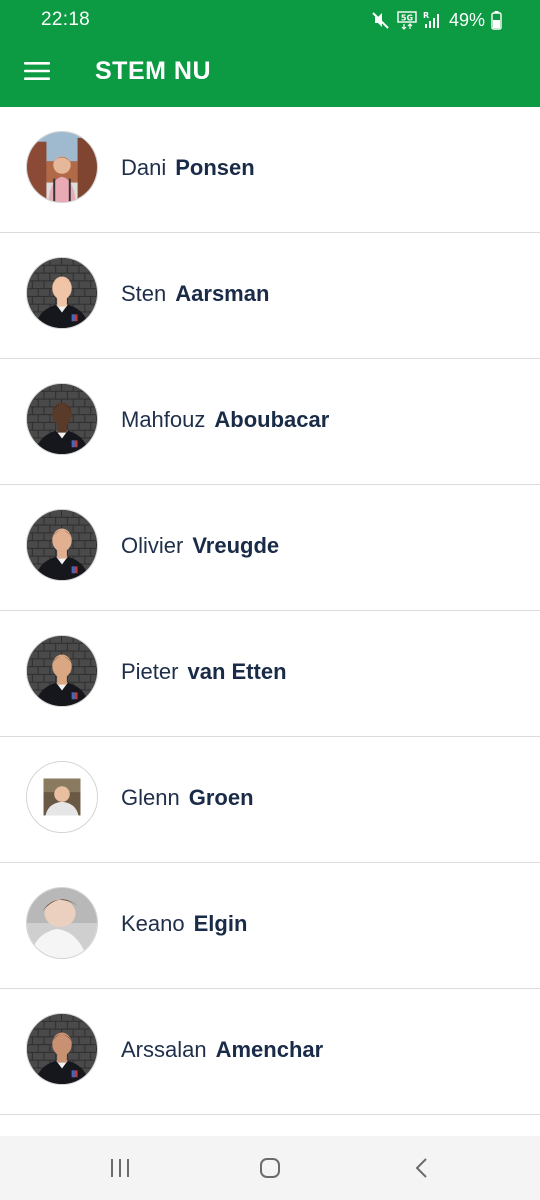 The image size is (540, 1200). Describe the element at coordinates (163, 419) in the screenshot. I see `player-first-name: Mahfouz` at that location.